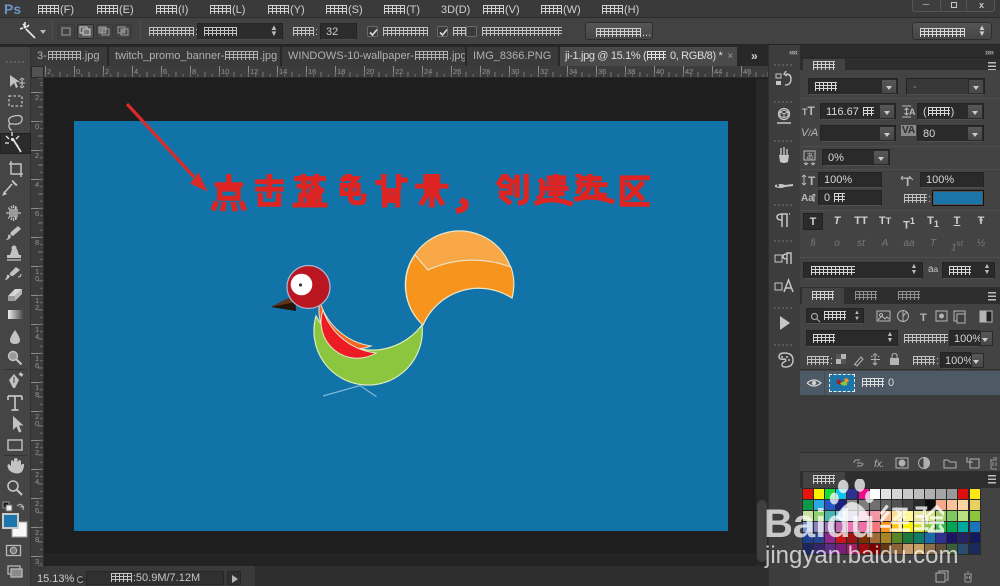  Describe the element at coordinates (807, 198) in the screenshot. I see `svg-text: Aa` at that location.